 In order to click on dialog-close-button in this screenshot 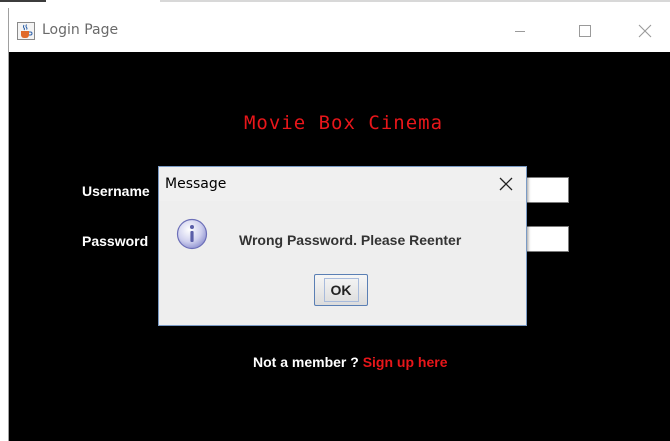, I will do `click(506, 184)`.